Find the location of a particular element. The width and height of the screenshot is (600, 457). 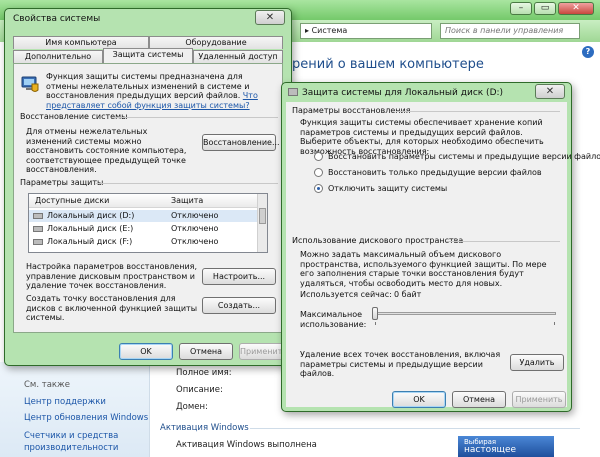

table-row: Локальный диск (E:) Отключено is located at coordinates (144, 229).